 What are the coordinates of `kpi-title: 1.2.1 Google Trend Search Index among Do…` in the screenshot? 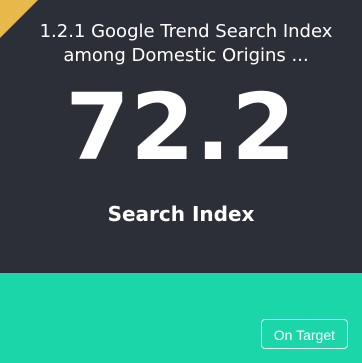 It's located at (186, 43).